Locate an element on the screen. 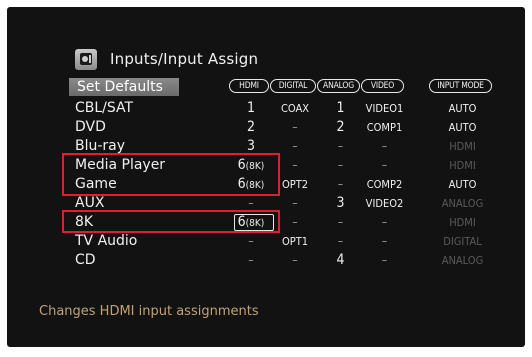 Image resolution: width=532 pixels, height=357 pixels. header: Inputs/Input Assign is located at coordinates (166, 59).